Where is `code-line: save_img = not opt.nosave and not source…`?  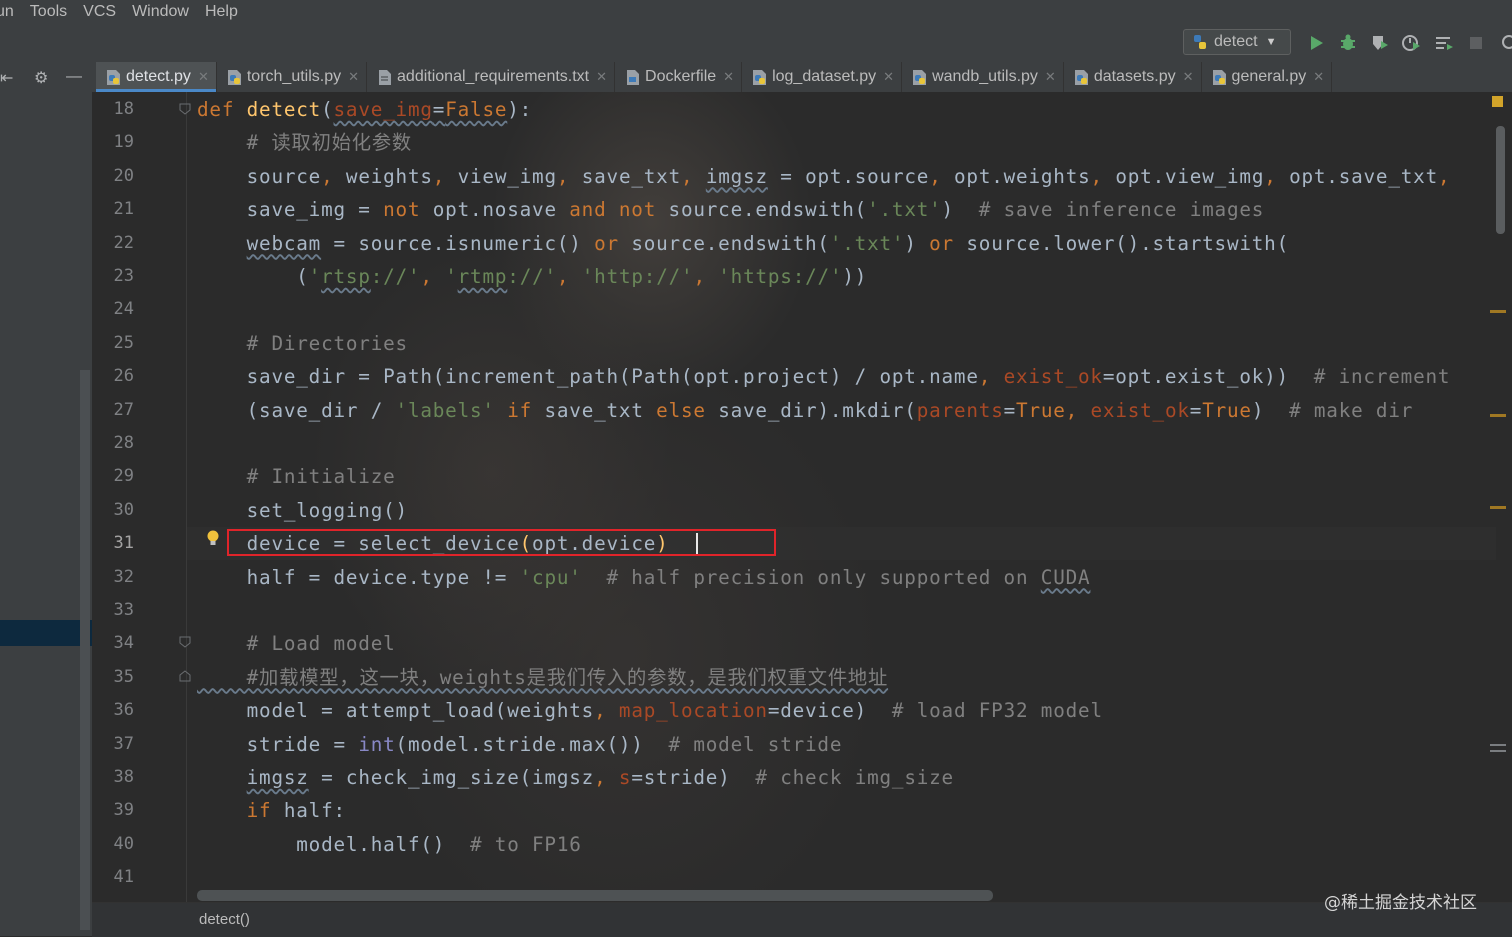 code-line: save_img = not opt.nosave and not source… is located at coordinates (730, 209).